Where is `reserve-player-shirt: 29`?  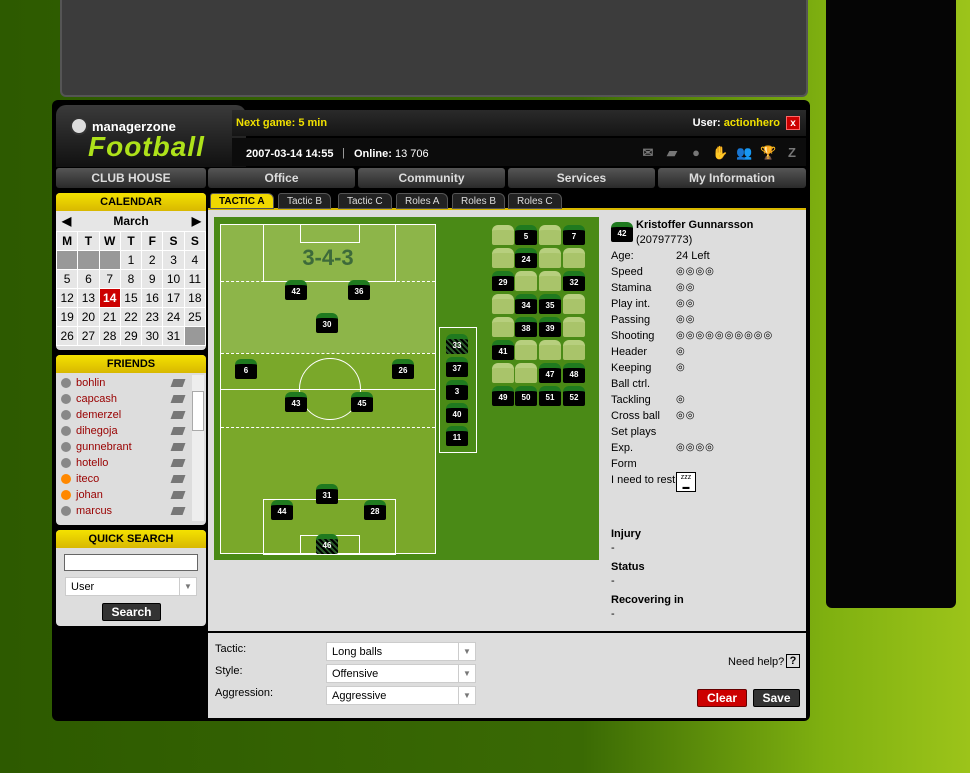
reserve-player-shirt: 29 is located at coordinates (503, 281).